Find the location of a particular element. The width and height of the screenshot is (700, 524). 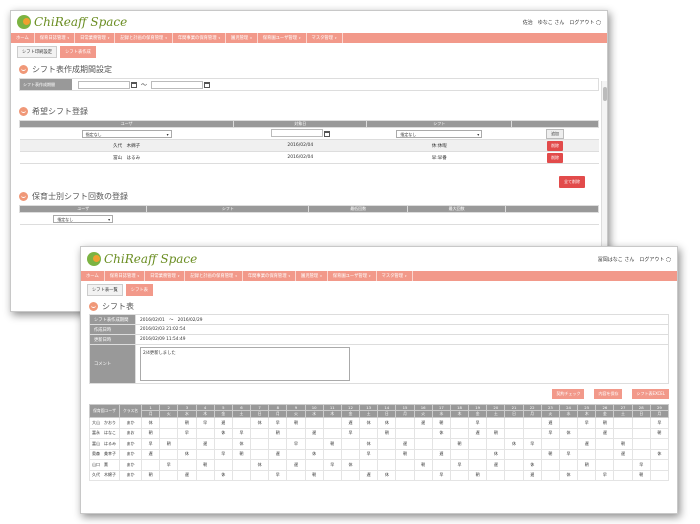

nav-item: 年間事業の保育管理 ▾ is located at coordinates (270, 276).